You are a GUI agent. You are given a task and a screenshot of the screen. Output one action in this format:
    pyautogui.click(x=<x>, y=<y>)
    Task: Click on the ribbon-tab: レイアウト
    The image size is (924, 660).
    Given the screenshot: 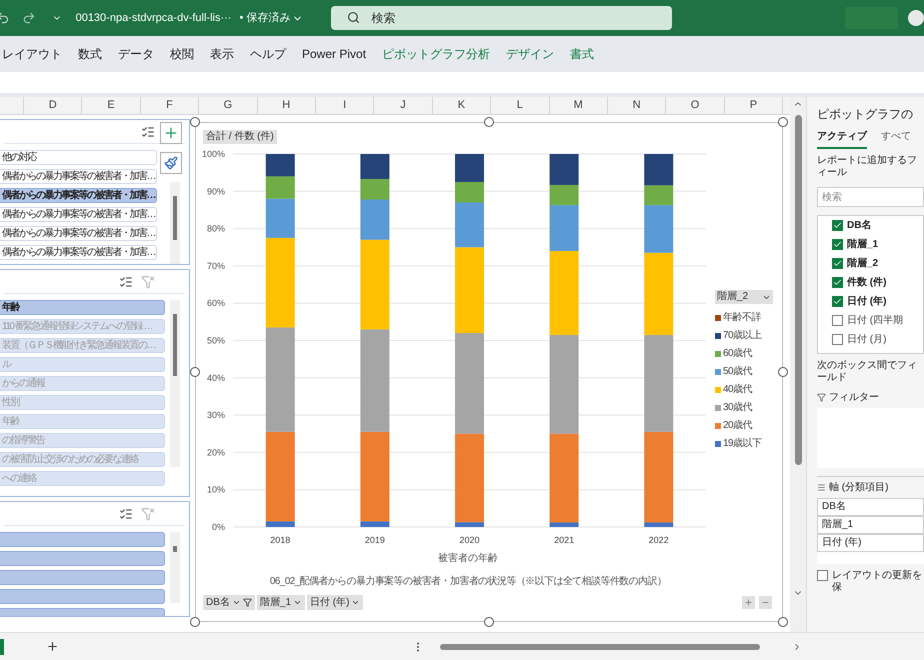 What is the action you would take?
    pyautogui.click(x=32, y=54)
    